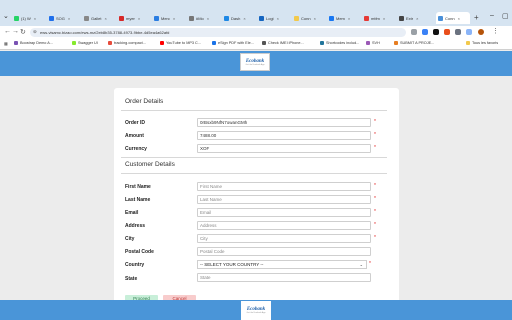 Image resolution: width=512 pixels, height=320 pixels. I want to click on order-id-field, so click(284, 122).